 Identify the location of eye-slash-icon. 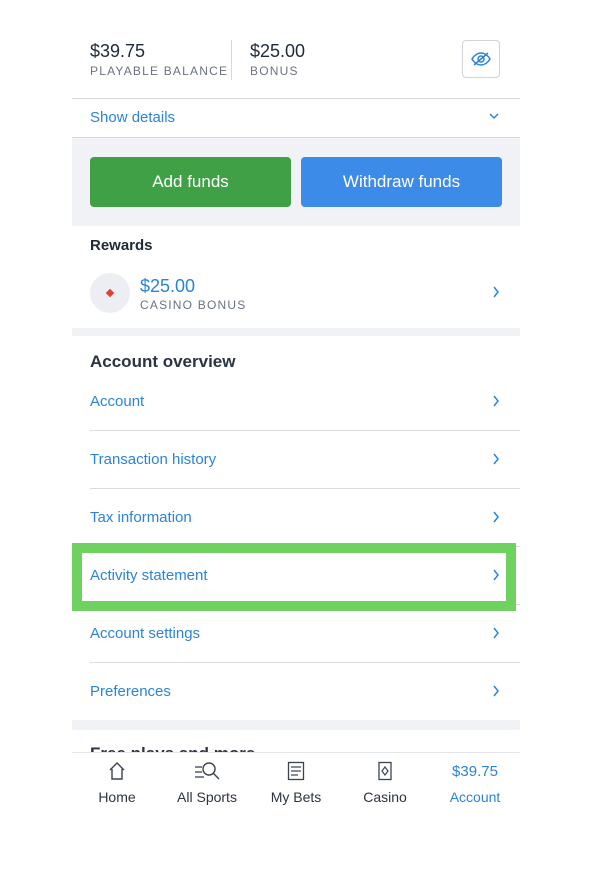
(481, 59).